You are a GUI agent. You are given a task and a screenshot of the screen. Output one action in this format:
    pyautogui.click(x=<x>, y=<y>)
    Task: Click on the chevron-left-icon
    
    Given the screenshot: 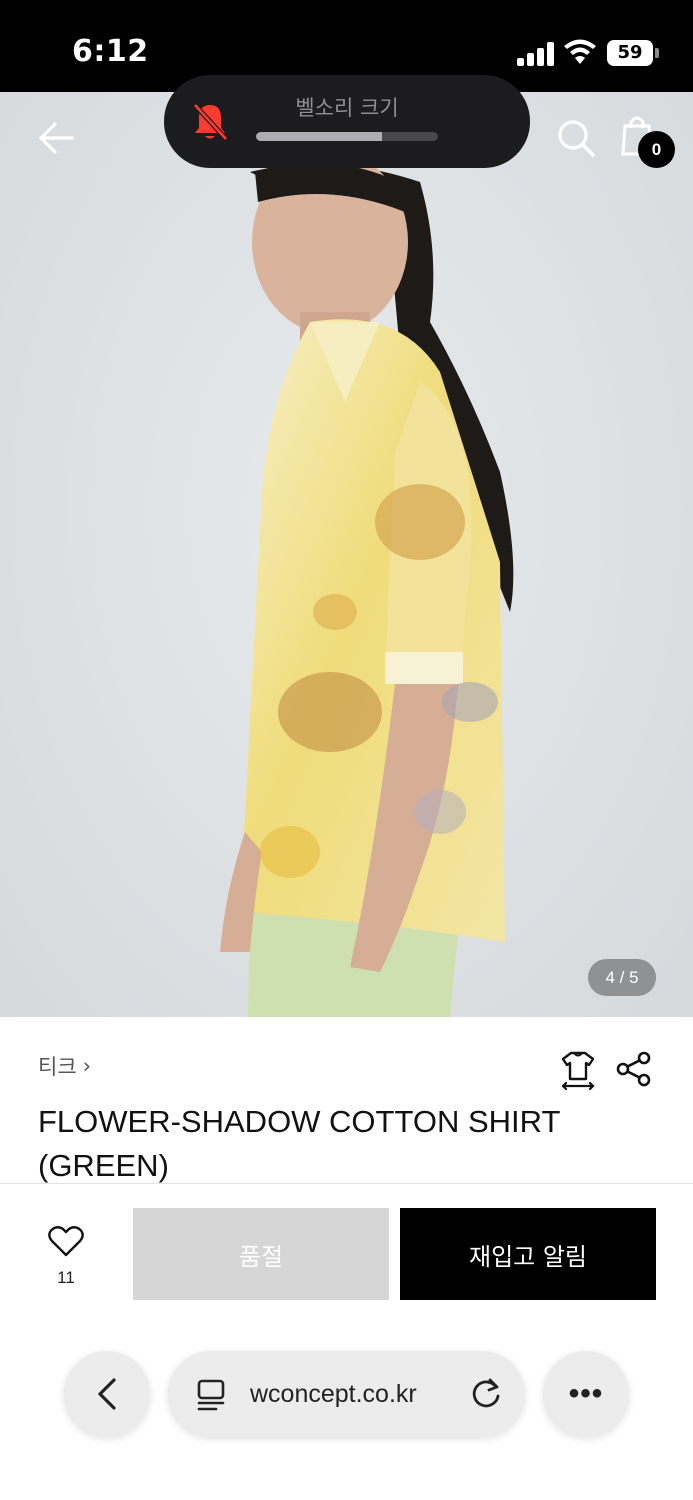 What is the action you would take?
    pyautogui.click(x=107, y=1394)
    